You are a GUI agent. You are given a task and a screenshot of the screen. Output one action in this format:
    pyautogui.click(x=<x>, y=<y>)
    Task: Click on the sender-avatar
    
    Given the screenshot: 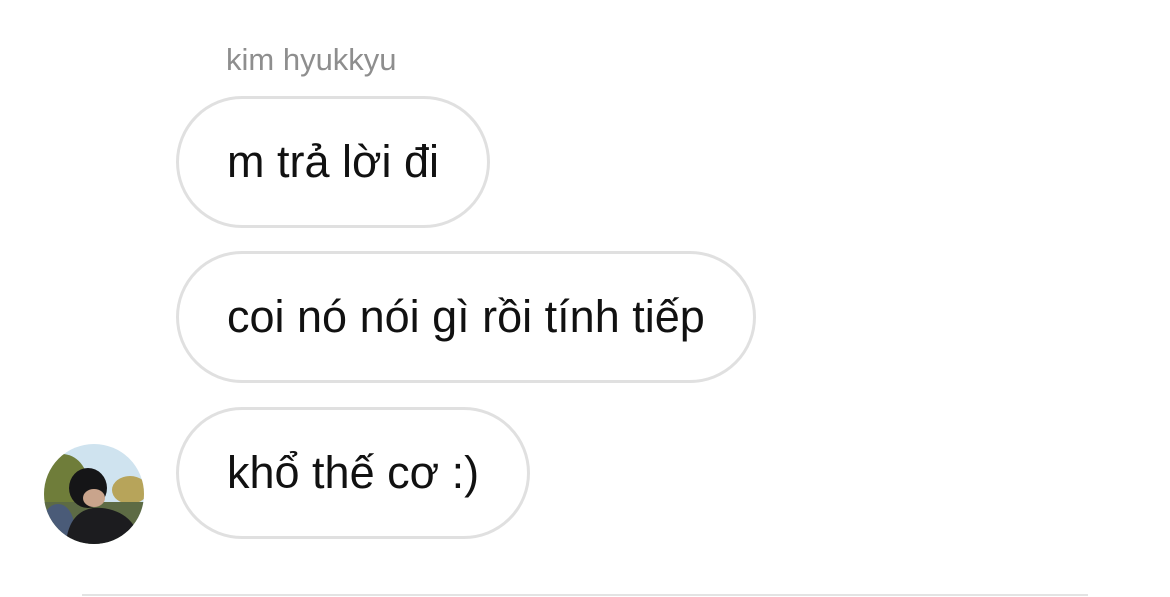 What is the action you would take?
    pyautogui.click(x=94, y=494)
    